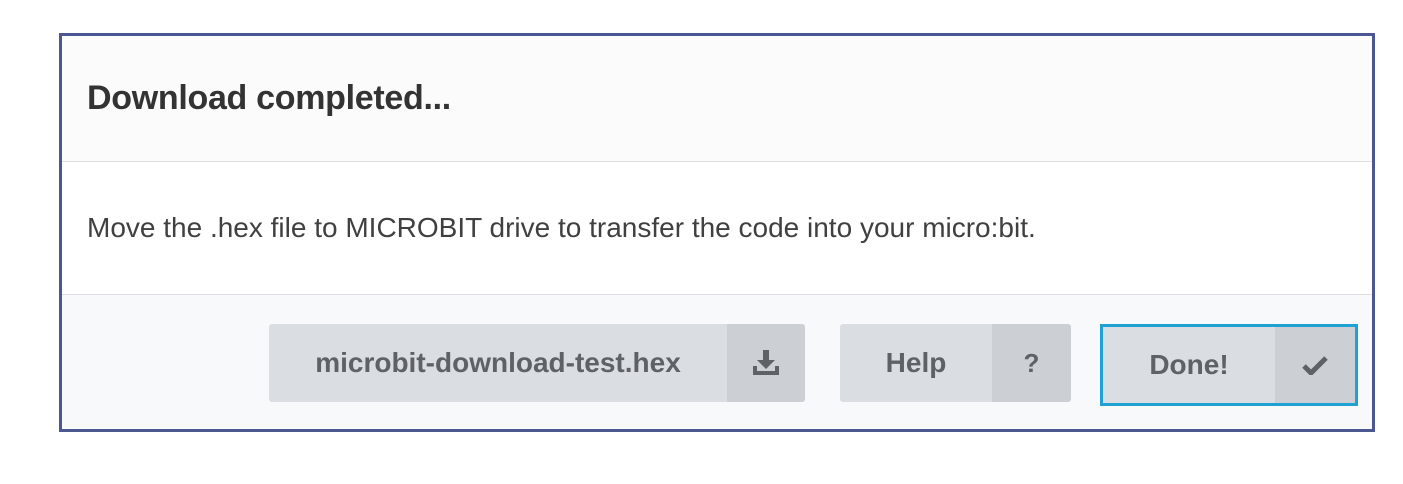 The image size is (1403, 484). Describe the element at coordinates (766, 363) in the screenshot. I see `download-icon` at that location.